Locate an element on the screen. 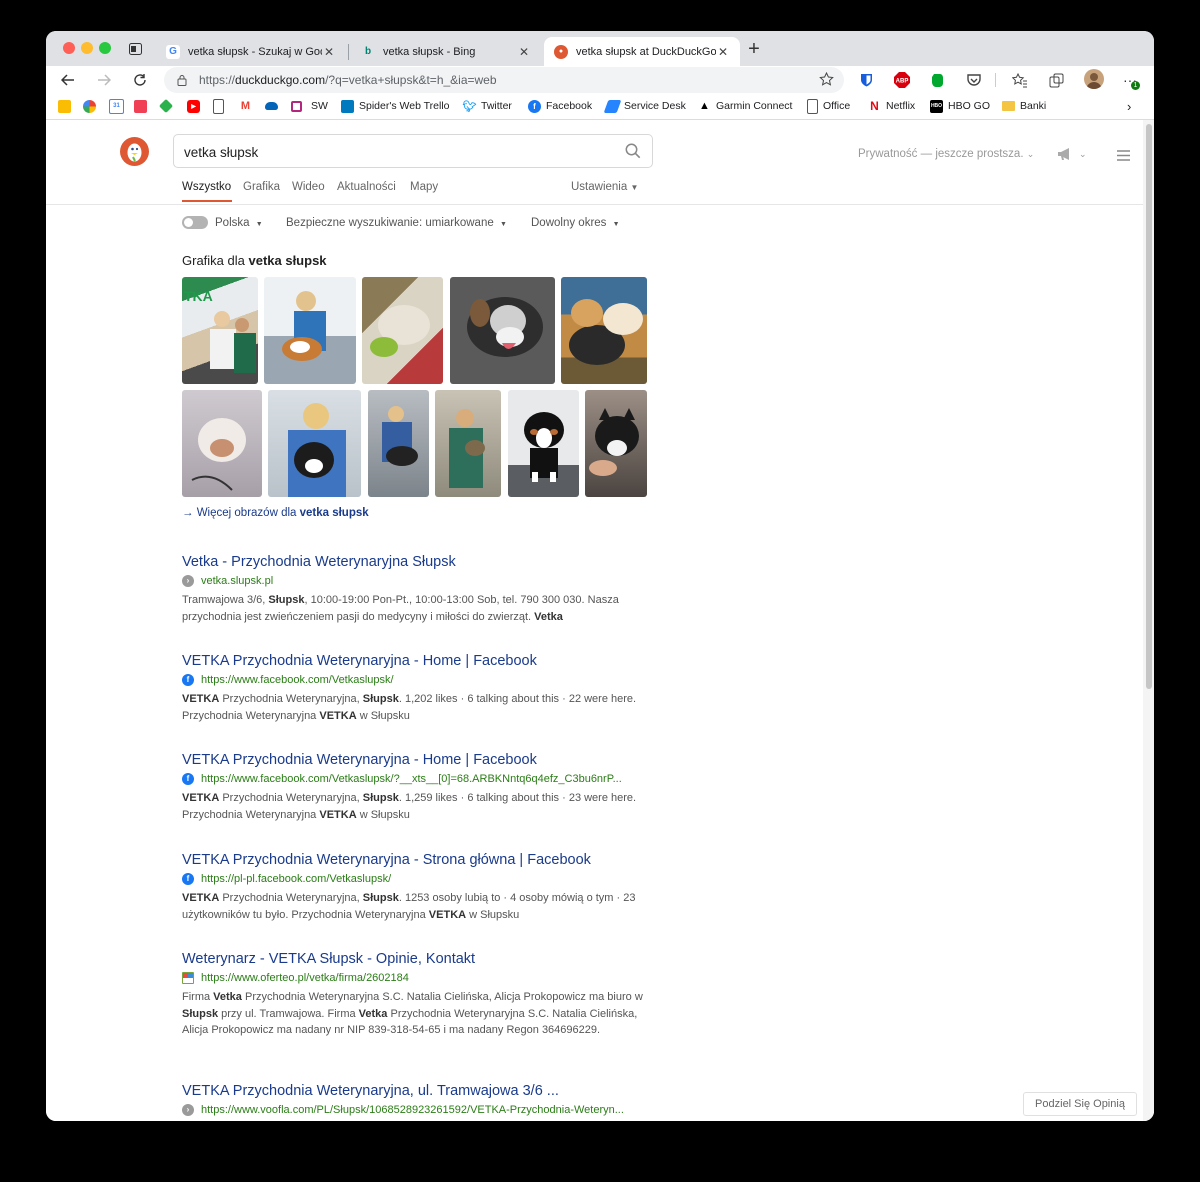 This screenshot has height=1182, width=1200. bookmark-onedrive is located at coordinates (274, 106).